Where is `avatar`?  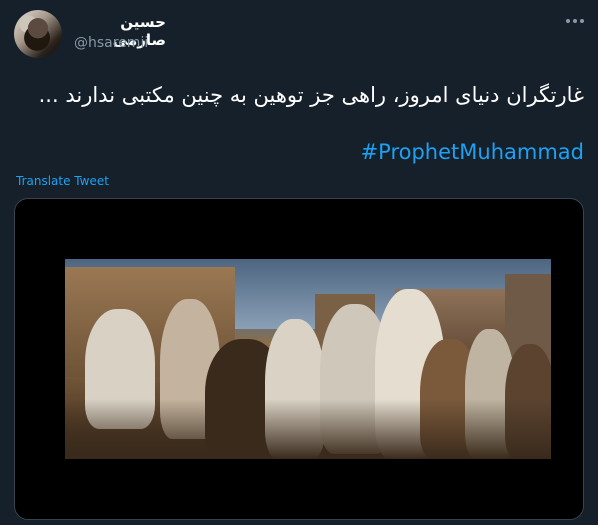 avatar is located at coordinates (38, 34).